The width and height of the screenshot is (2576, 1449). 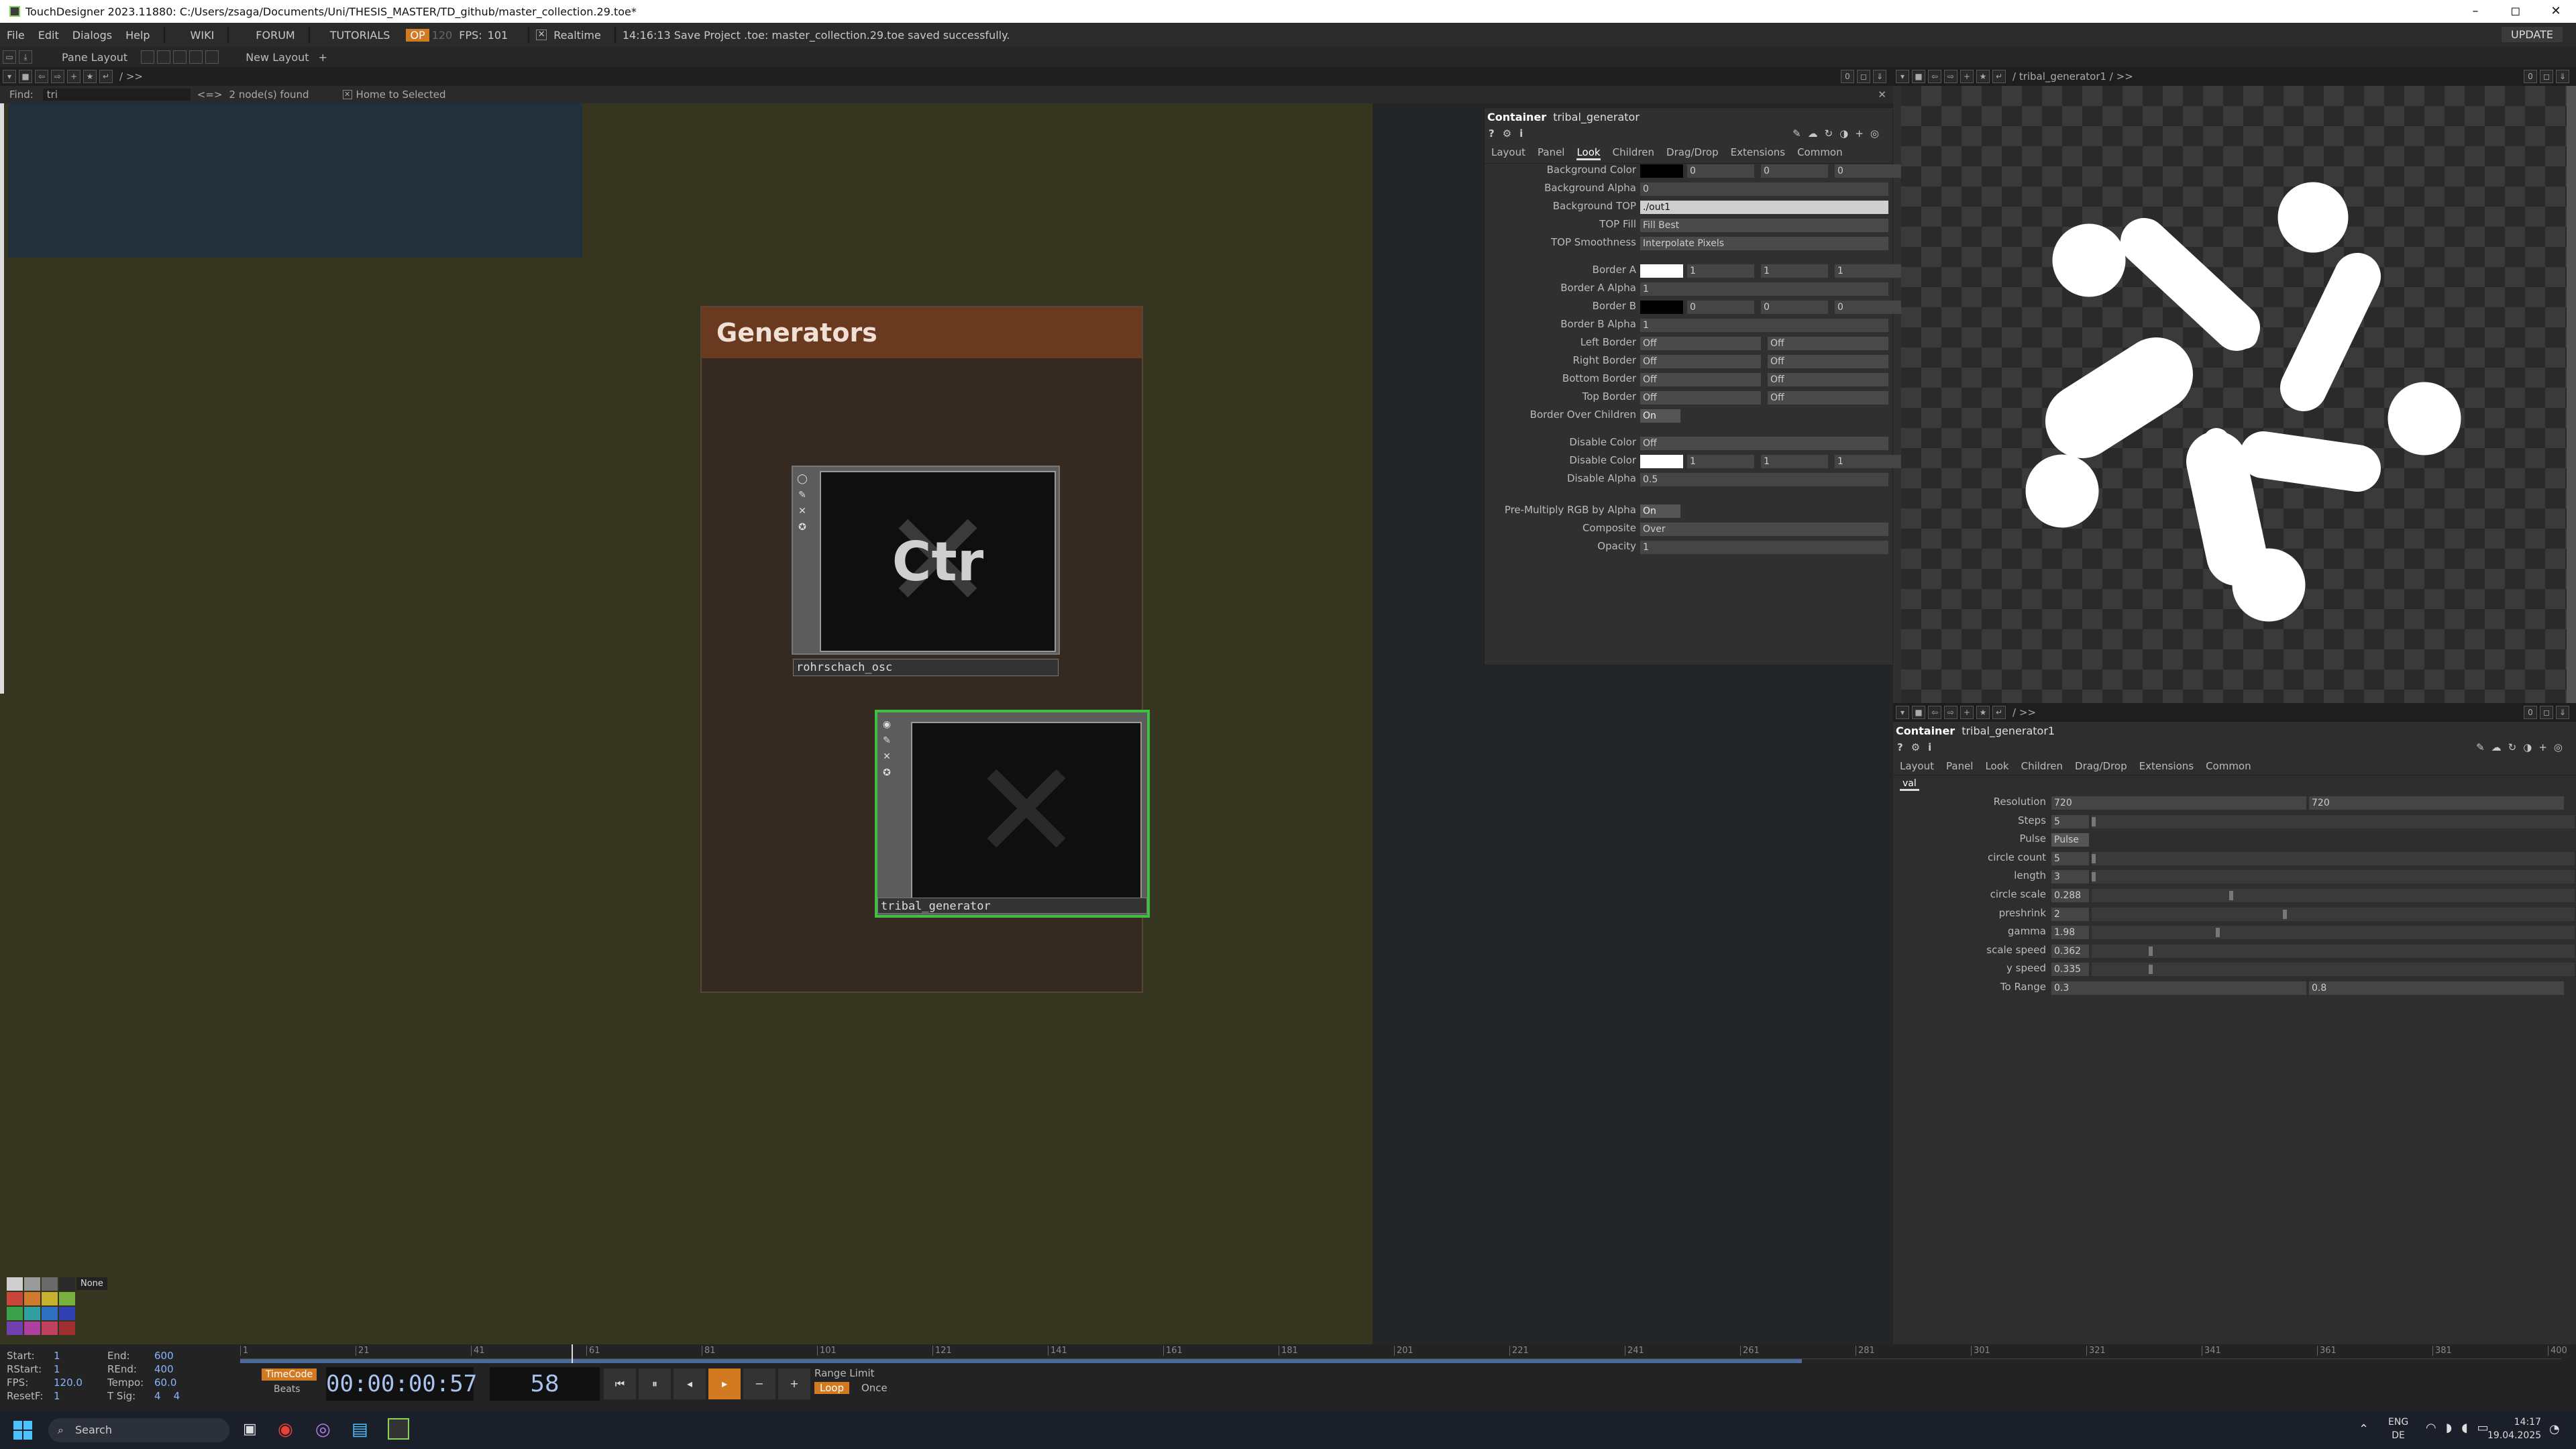 What do you see at coordinates (196, 57) in the screenshot?
I see `layout-4-icon` at bounding box center [196, 57].